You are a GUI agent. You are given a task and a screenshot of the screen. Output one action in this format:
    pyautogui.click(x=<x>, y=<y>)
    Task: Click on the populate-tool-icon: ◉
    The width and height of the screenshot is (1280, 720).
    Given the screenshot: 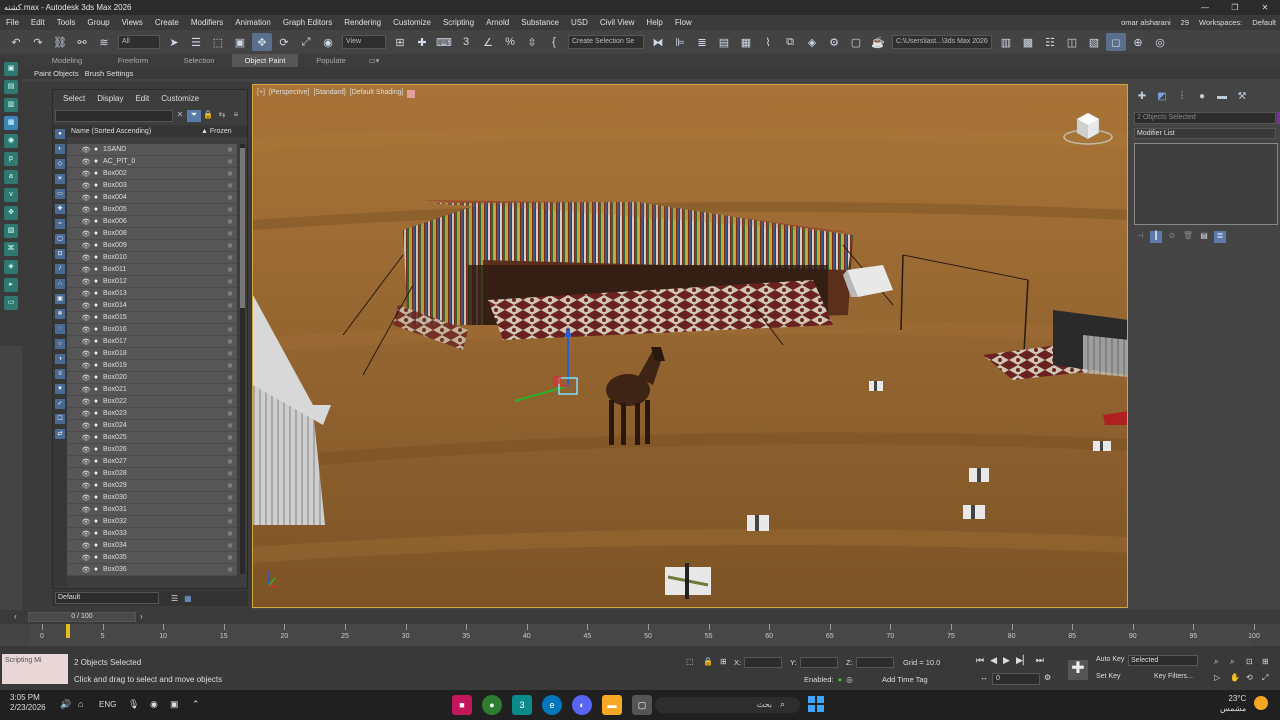 What is the action you would take?
    pyautogui.click(x=11, y=141)
    